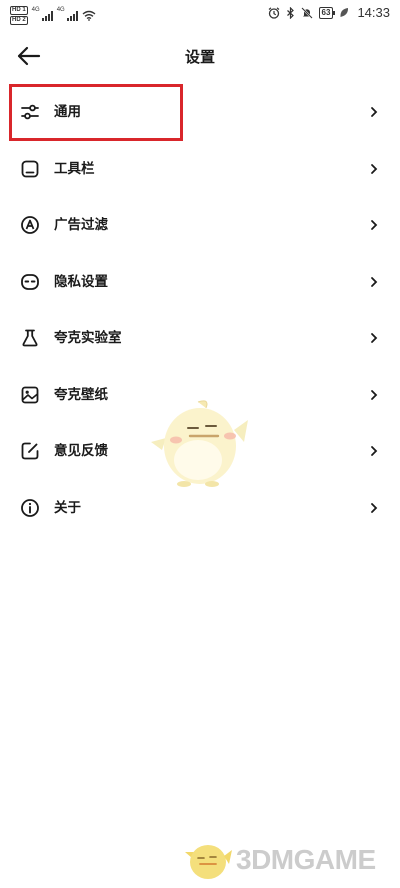 This screenshot has width=400, height=888. I want to click on hd-indicators: HD 1 HD 2, so click(19, 15).